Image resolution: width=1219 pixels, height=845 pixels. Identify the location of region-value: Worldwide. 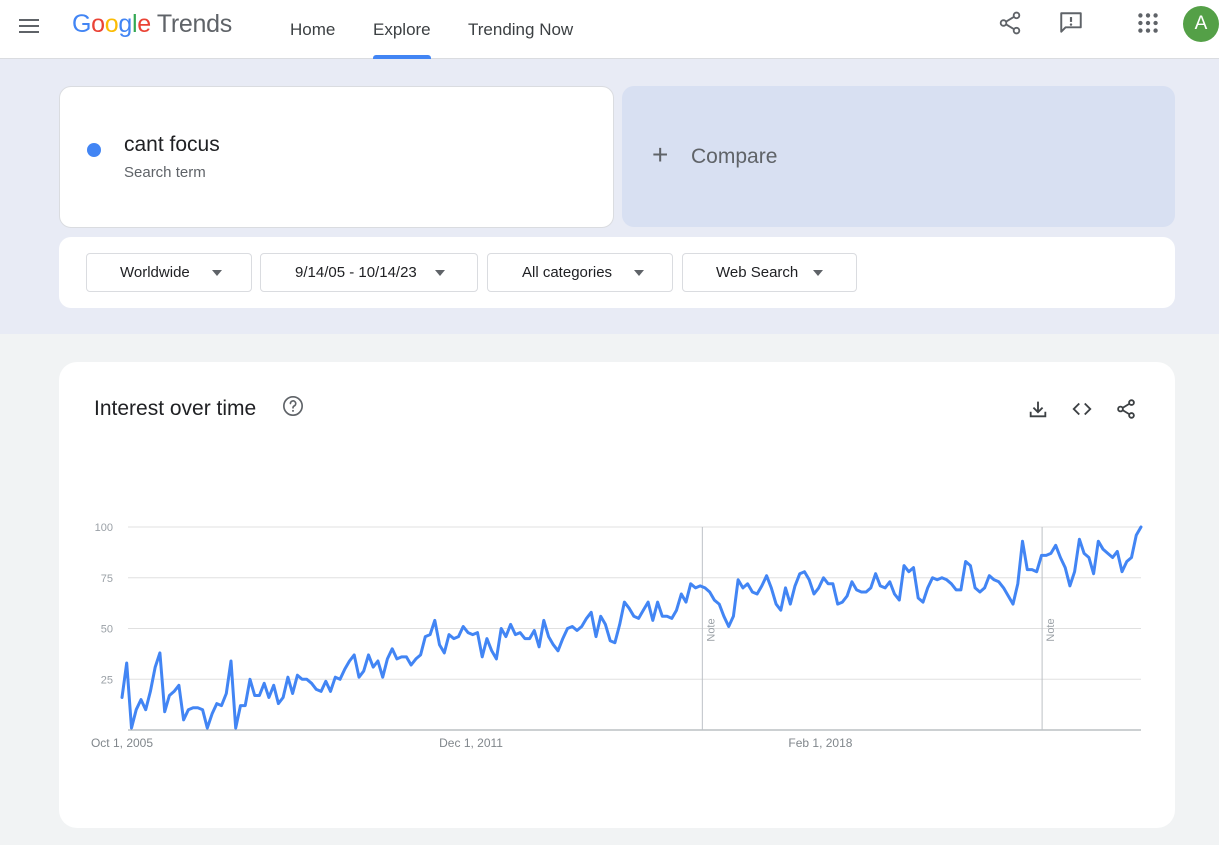
(155, 272).